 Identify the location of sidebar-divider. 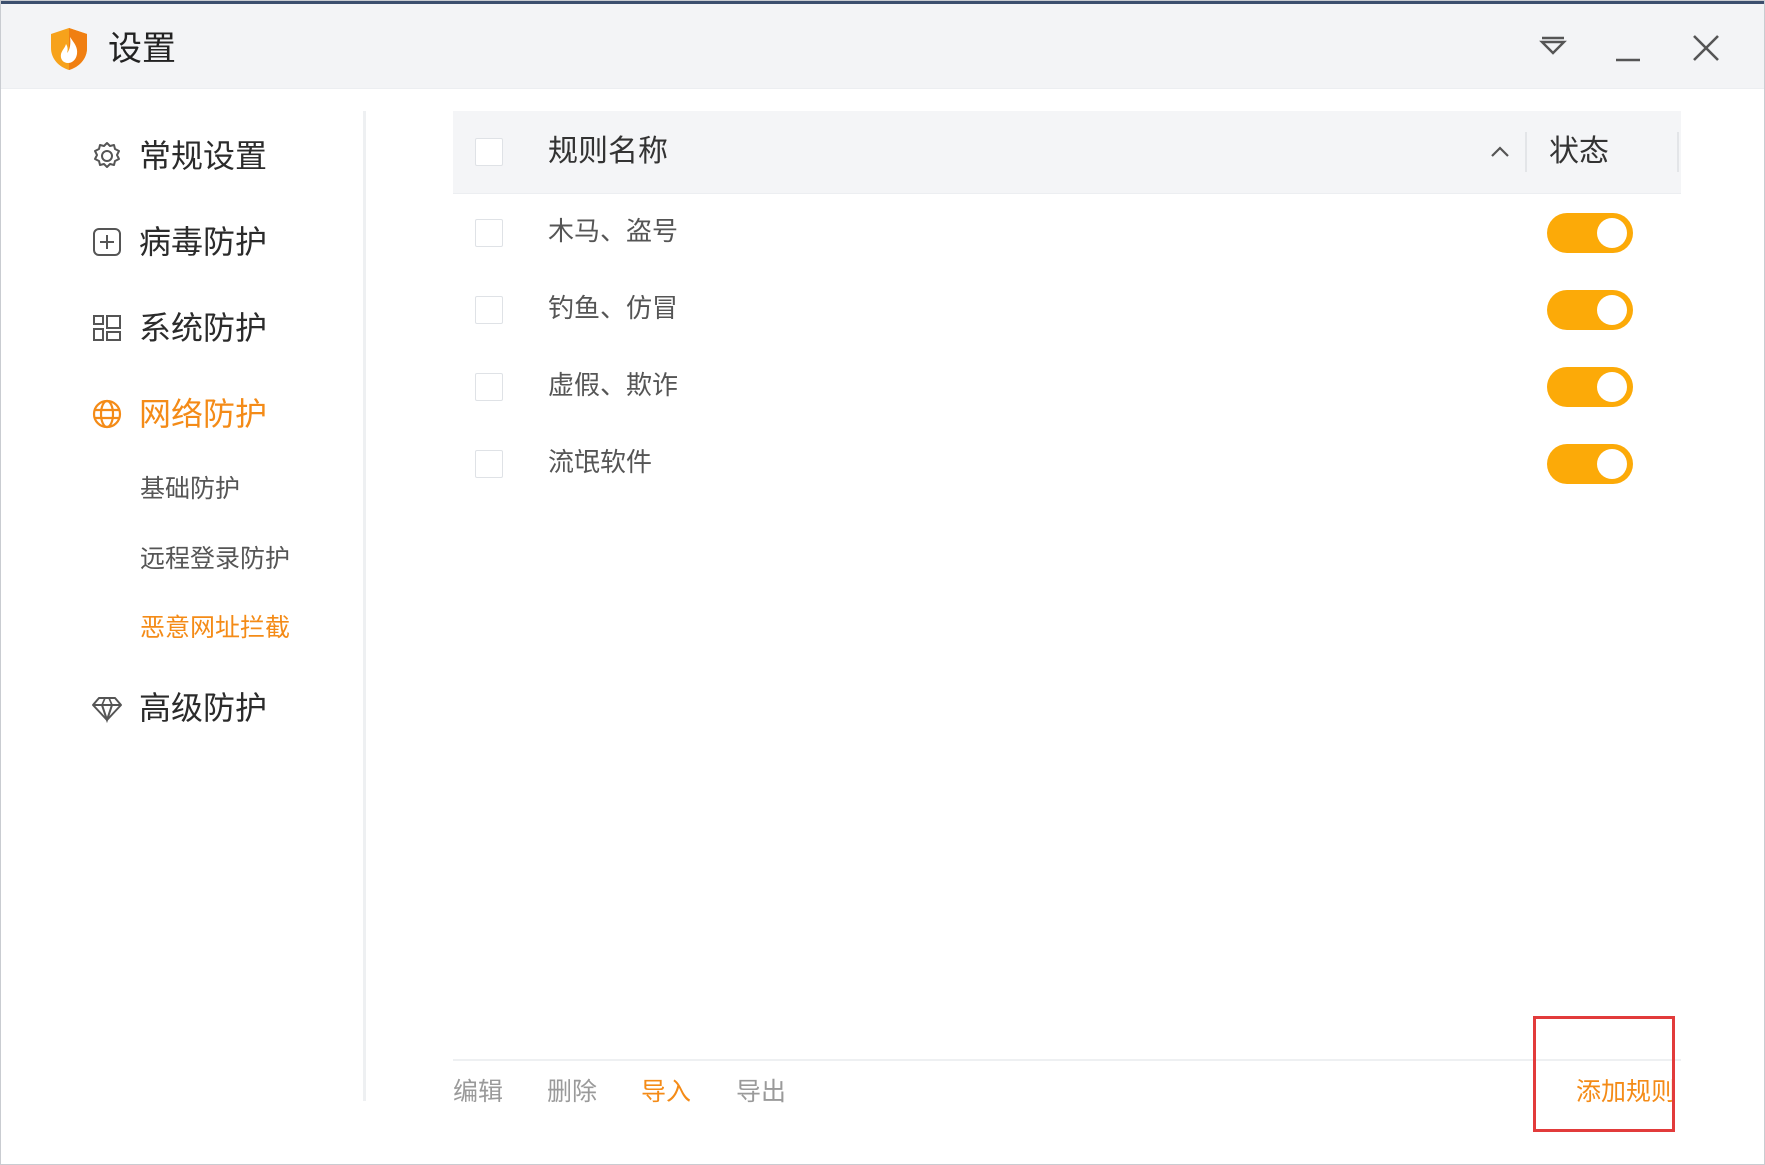
(364, 606).